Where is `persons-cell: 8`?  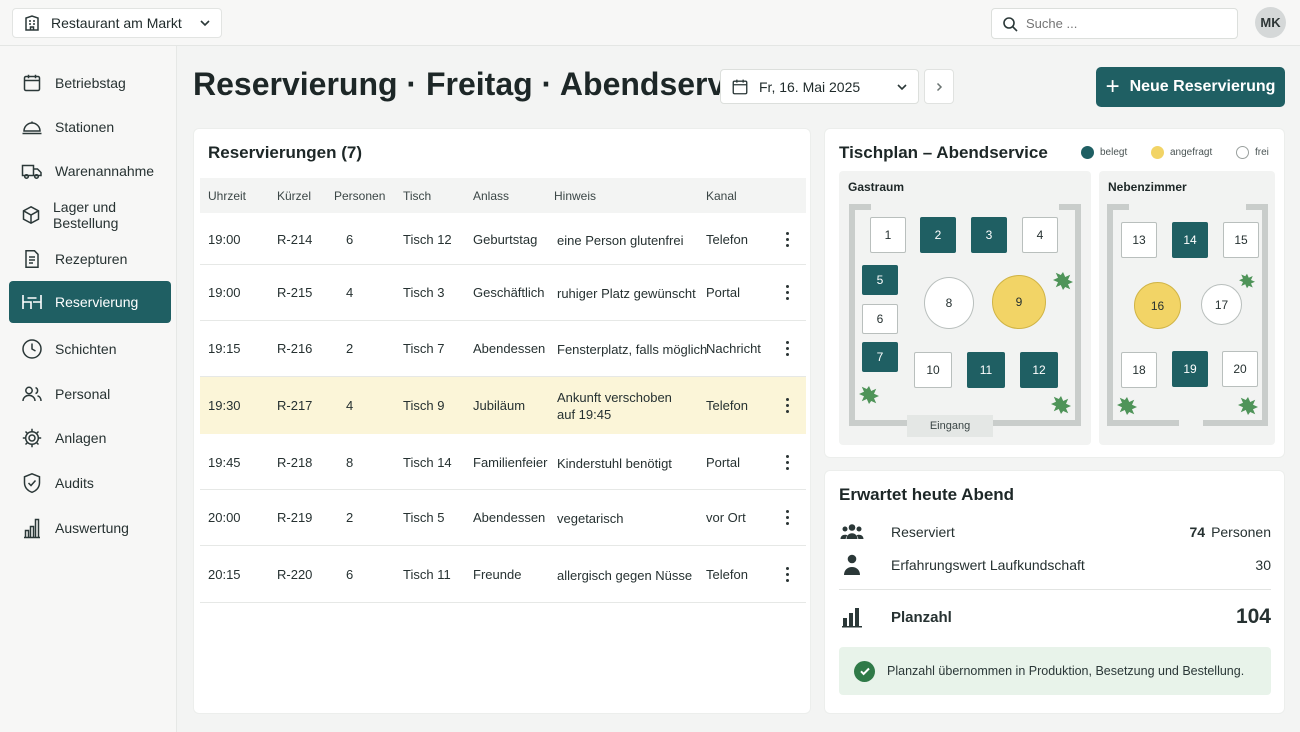
persons-cell: 8 is located at coordinates (350, 462).